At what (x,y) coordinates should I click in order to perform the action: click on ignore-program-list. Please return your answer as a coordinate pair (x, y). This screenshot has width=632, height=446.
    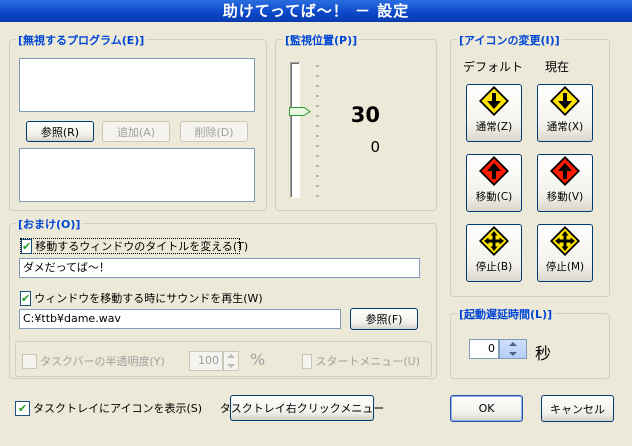
    Looking at the image, I should click on (137, 85).